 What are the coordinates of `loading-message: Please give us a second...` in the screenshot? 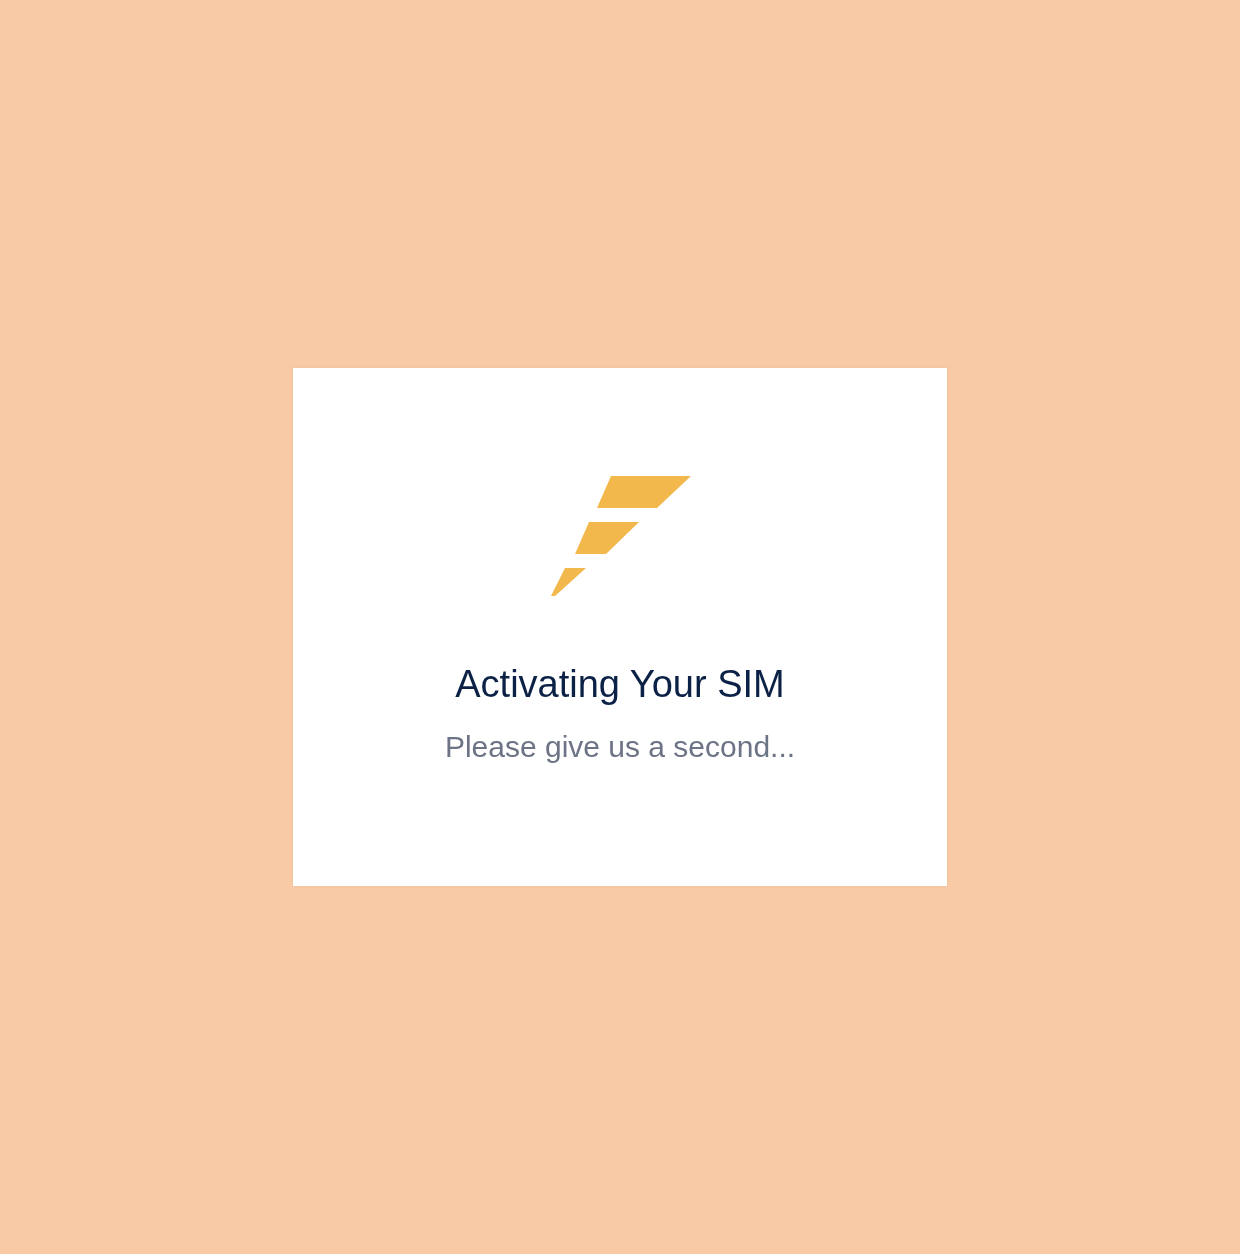 It's located at (620, 747).